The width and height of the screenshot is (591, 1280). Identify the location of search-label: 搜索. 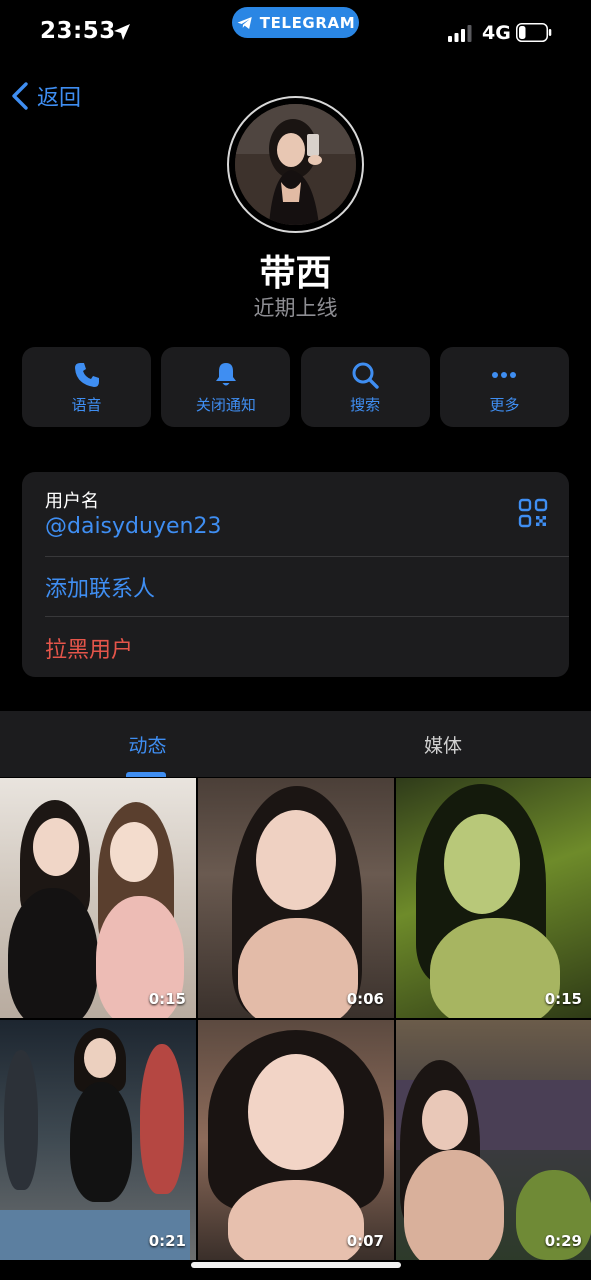
(365, 404).